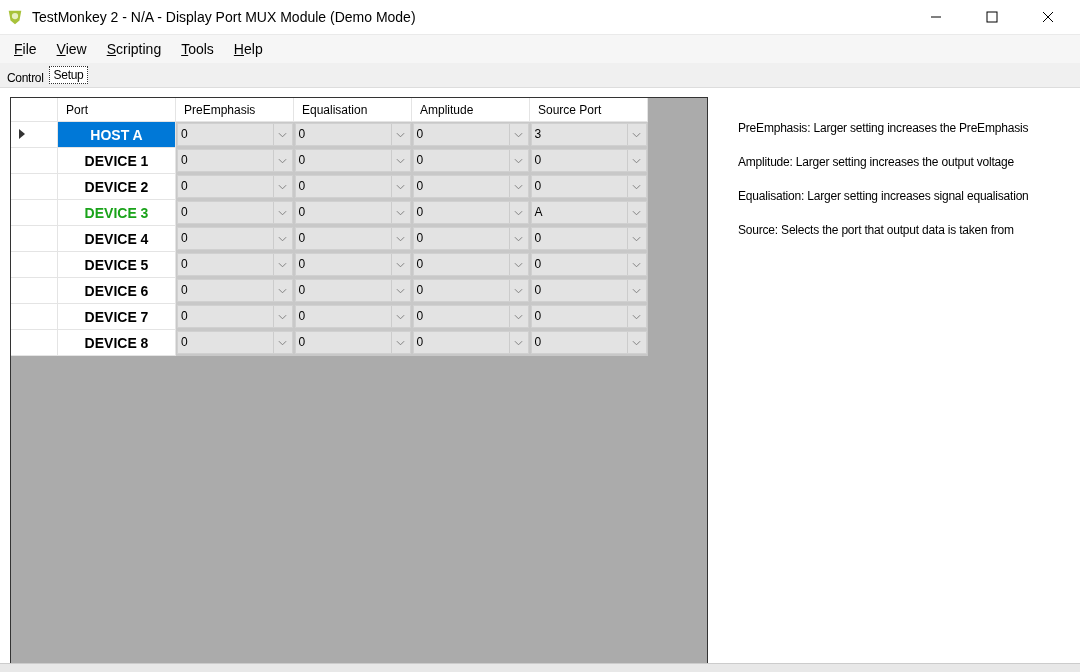 The height and width of the screenshot is (672, 1080). Describe the element at coordinates (884, 196) in the screenshot. I see `help-text: Equalisation: Larger setting increases signal equalisation` at that location.